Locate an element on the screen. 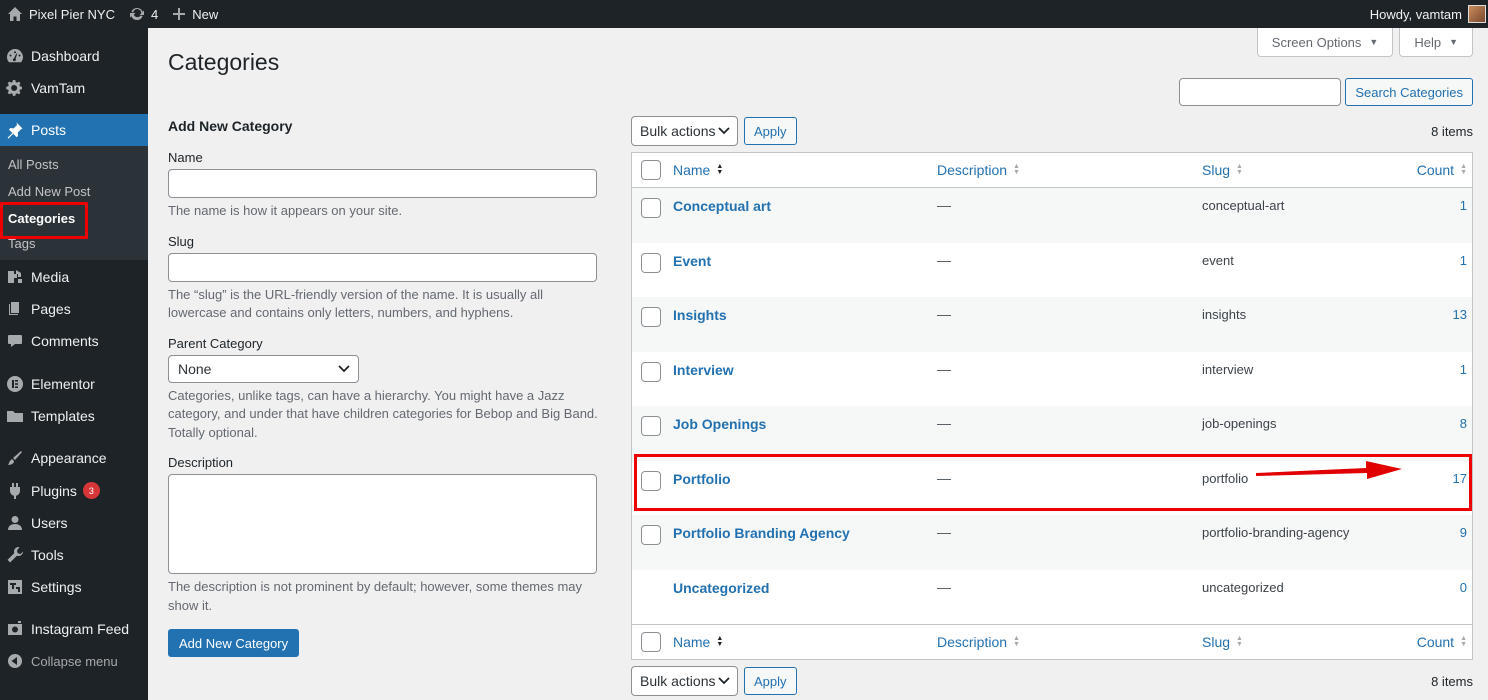 This screenshot has width=1488, height=700. name-label: Name is located at coordinates (185, 157).